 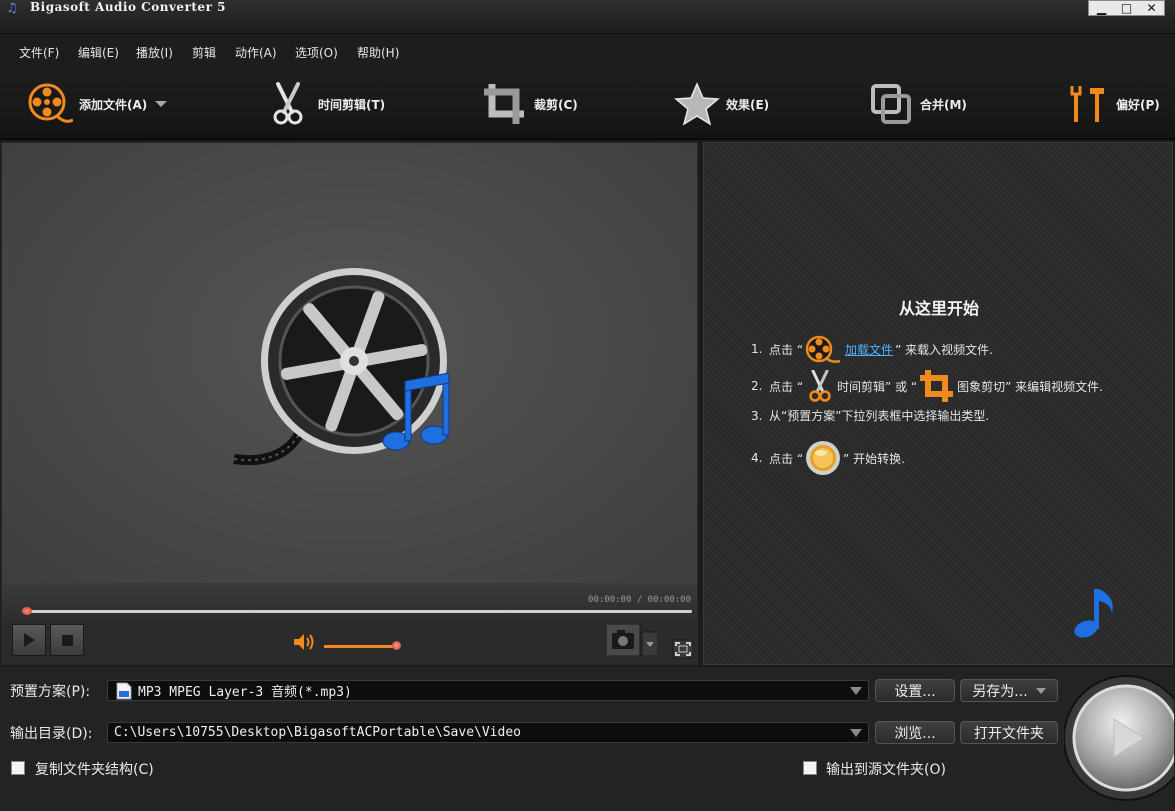 I want to click on app-music-icon: ♫, so click(x=12, y=8).